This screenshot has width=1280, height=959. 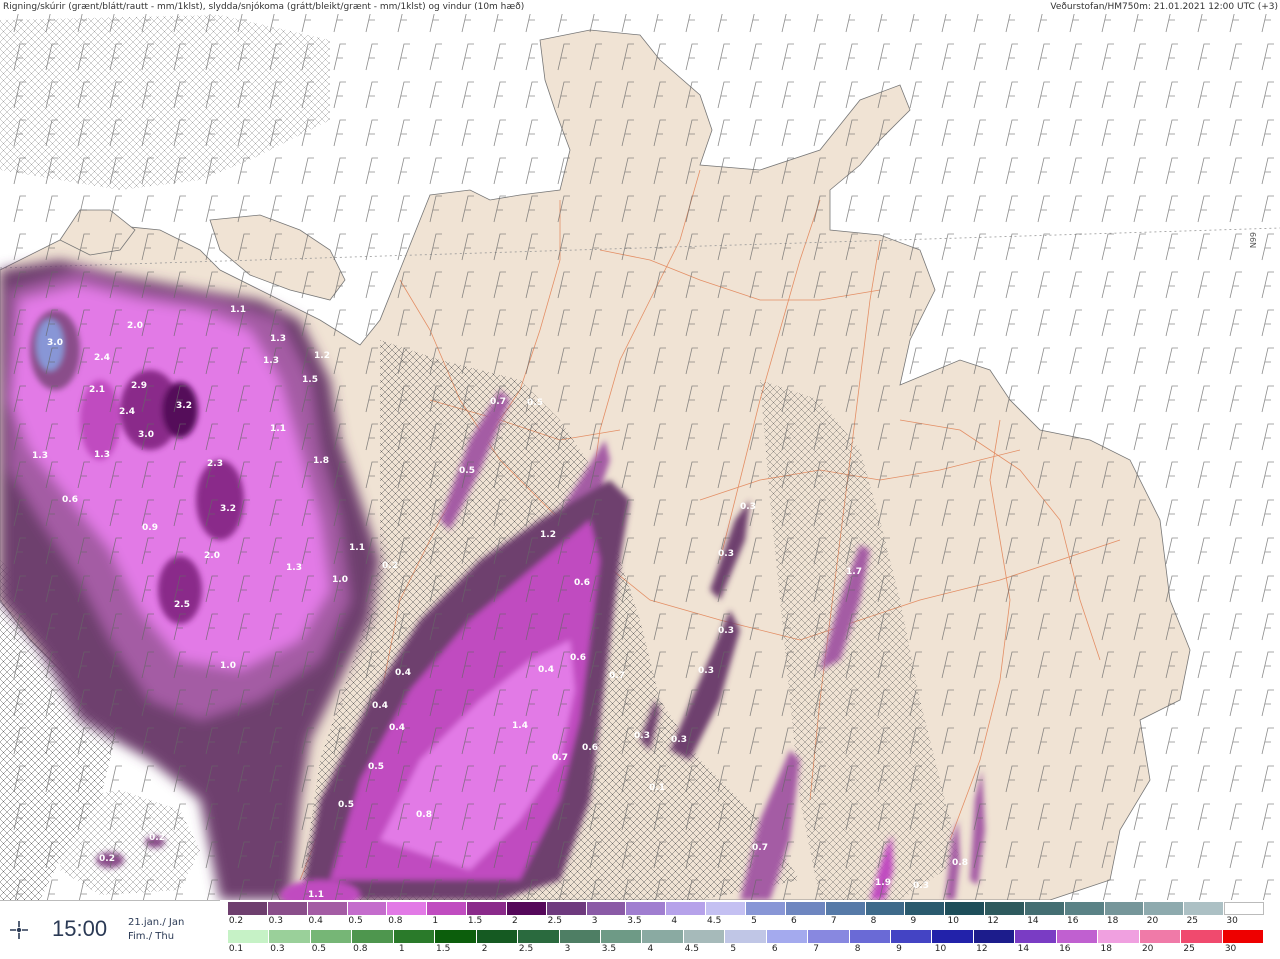 What do you see at coordinates (139, 386) in the screenshot?
I see `precip-value-label: 2.9` at bounding box center [139, 386].